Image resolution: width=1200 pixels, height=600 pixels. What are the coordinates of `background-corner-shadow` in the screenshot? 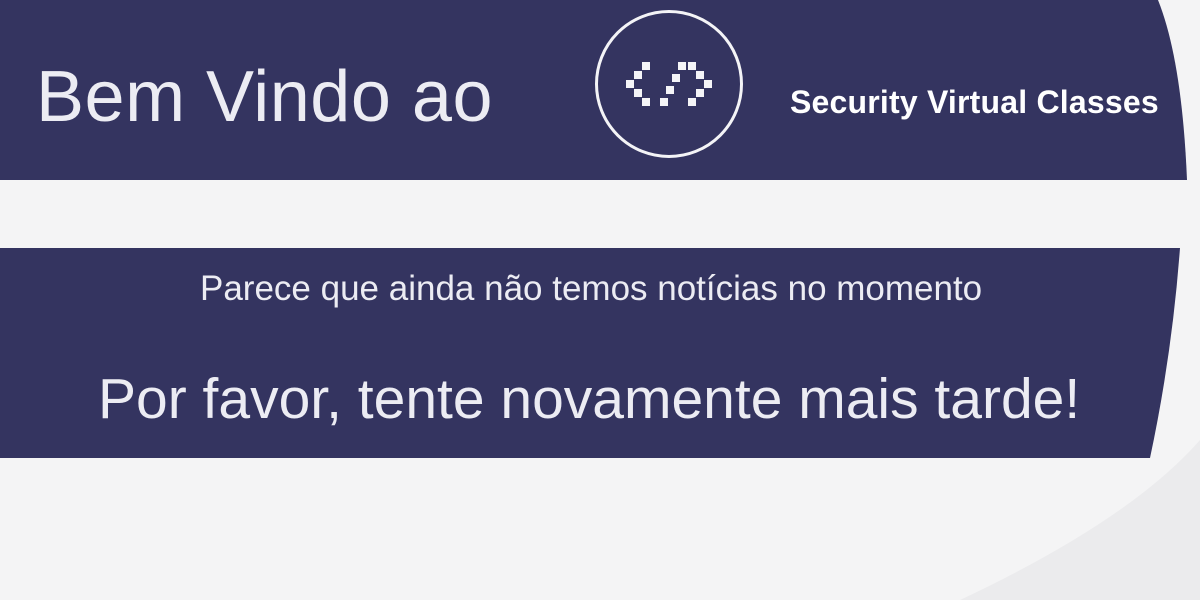 It's located at (1080, 520).